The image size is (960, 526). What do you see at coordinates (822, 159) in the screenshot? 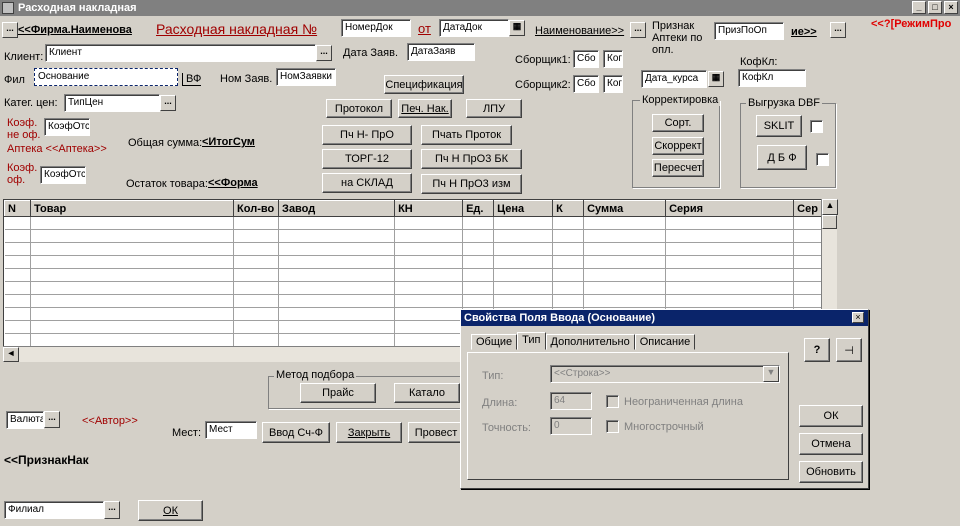
I see `dbf-checkbox` at bounding box center [822, 159].